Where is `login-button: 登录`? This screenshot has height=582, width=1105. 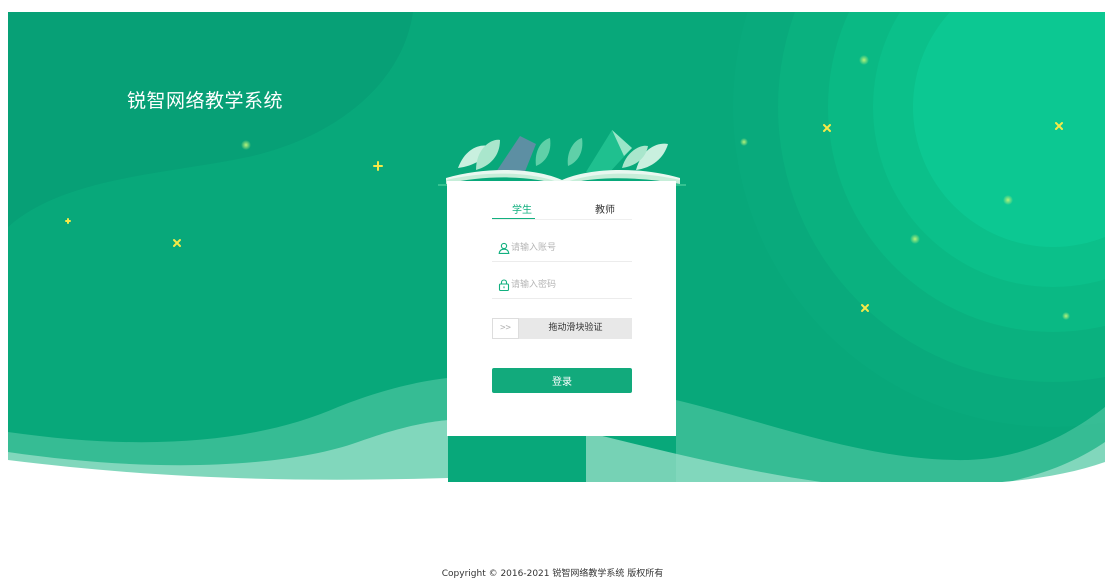 login-button: 登录 is located at coordinates (562, 380).